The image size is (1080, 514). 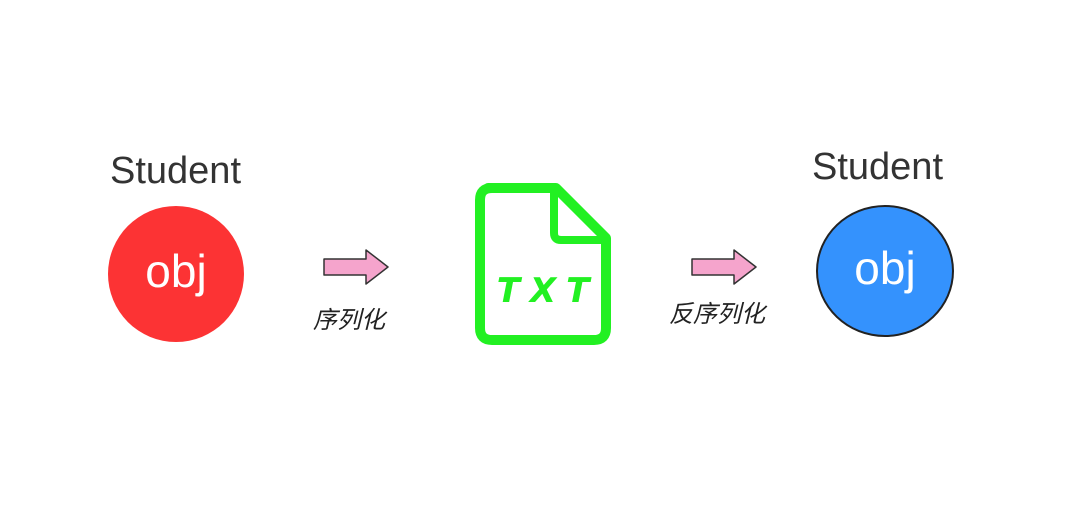 I want to click on right-object-circle: obj, so click(x=885, y=271).